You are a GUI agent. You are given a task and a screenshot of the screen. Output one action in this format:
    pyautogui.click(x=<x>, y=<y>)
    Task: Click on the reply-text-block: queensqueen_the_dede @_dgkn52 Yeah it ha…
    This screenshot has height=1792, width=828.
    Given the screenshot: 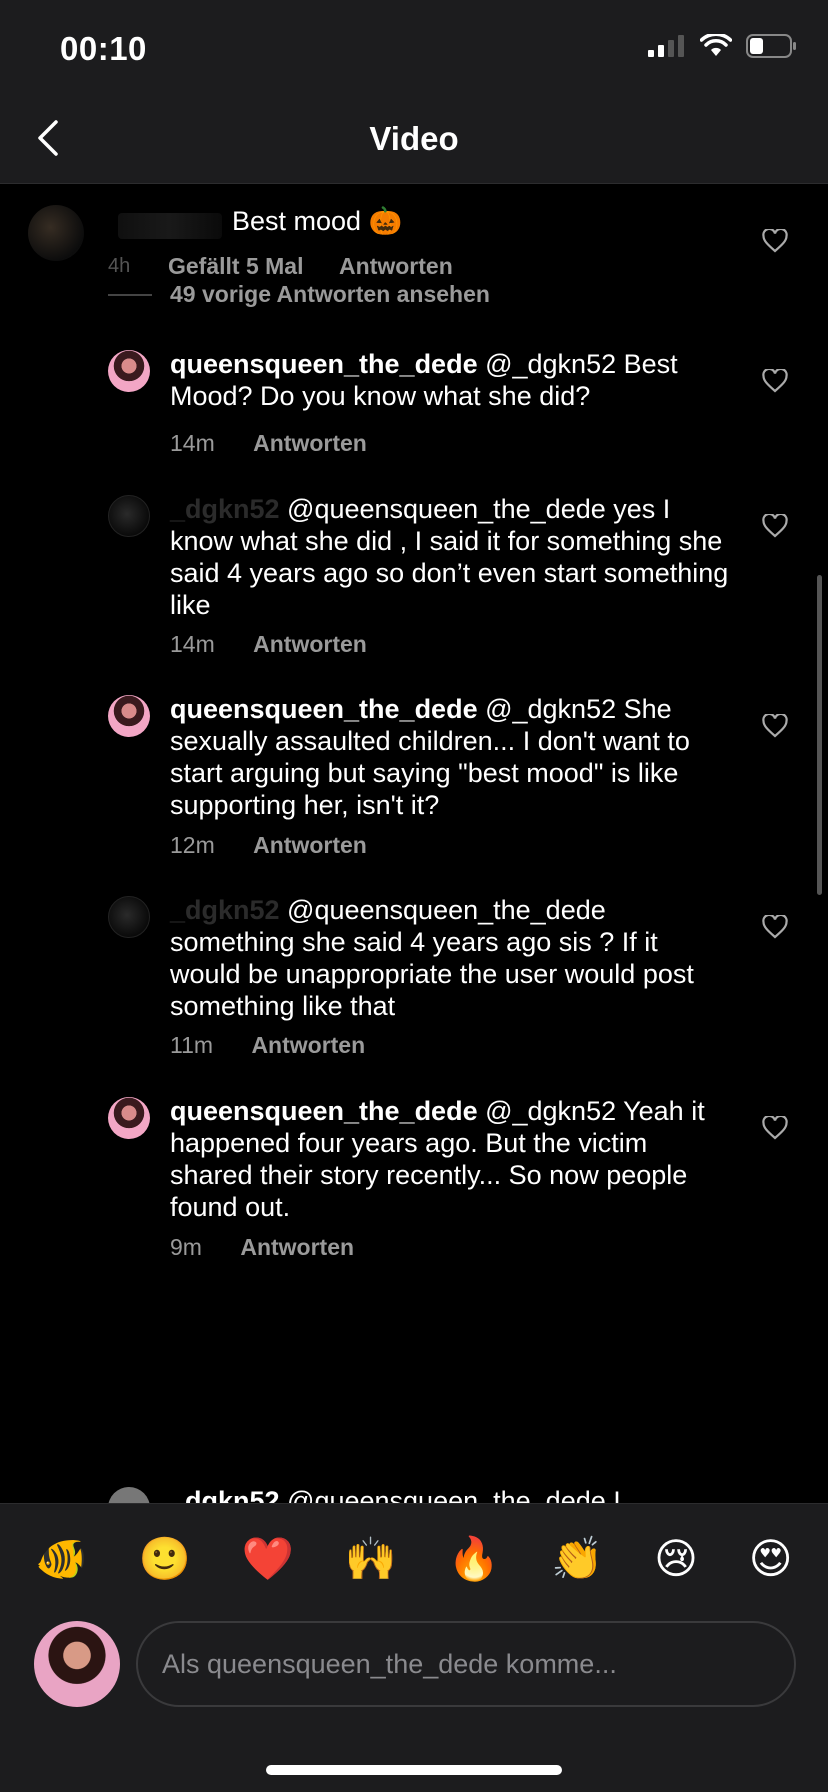 What is the action you would take?
    pyautogui.click(x=450, y=1159)
    